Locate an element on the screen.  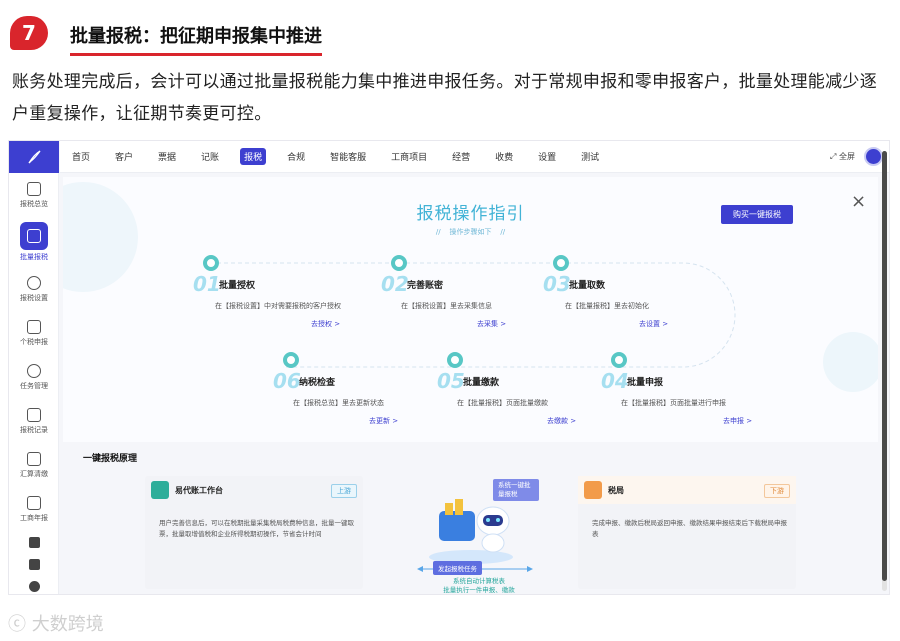
robot-illustration: 系统一键批量报税 发起报税任务 系统自动计算税表 批量执行一件申报、缴款 is located at coordinates (479, 532).